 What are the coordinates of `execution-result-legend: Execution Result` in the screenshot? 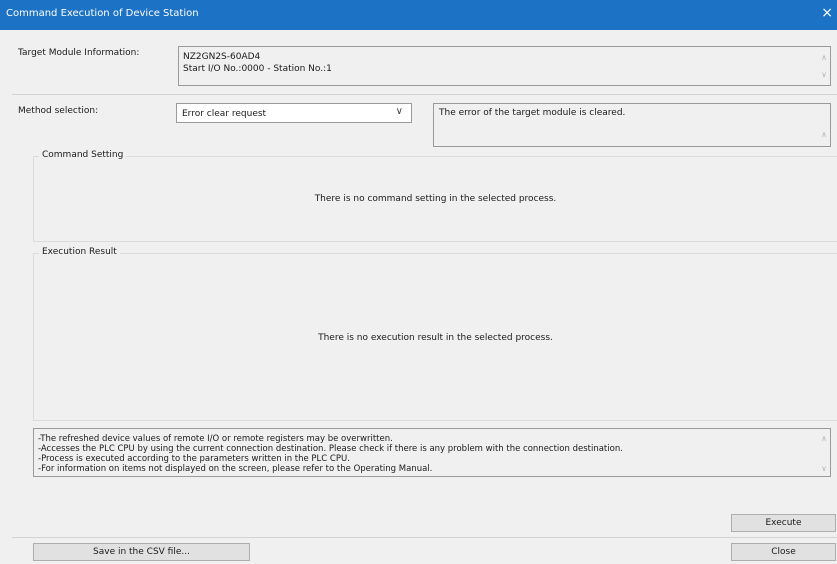 It's located at (79, 252).